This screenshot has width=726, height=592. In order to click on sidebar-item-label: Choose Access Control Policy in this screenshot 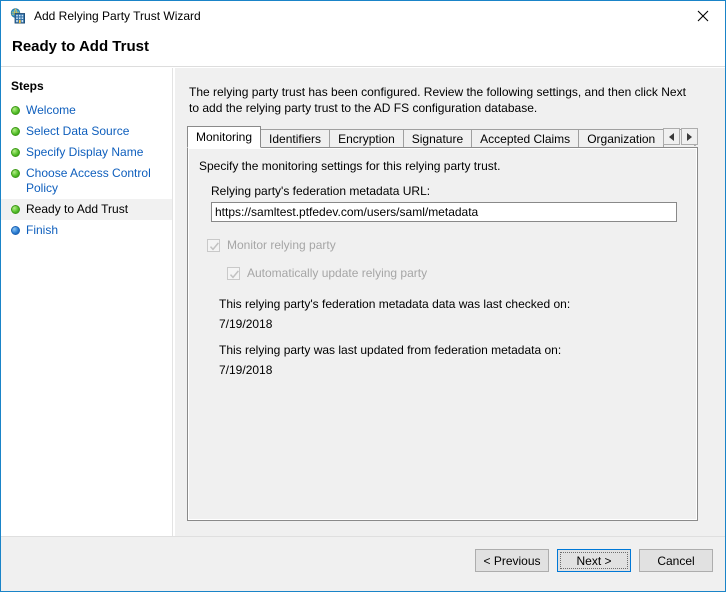, I will do `click(88, 180)`.